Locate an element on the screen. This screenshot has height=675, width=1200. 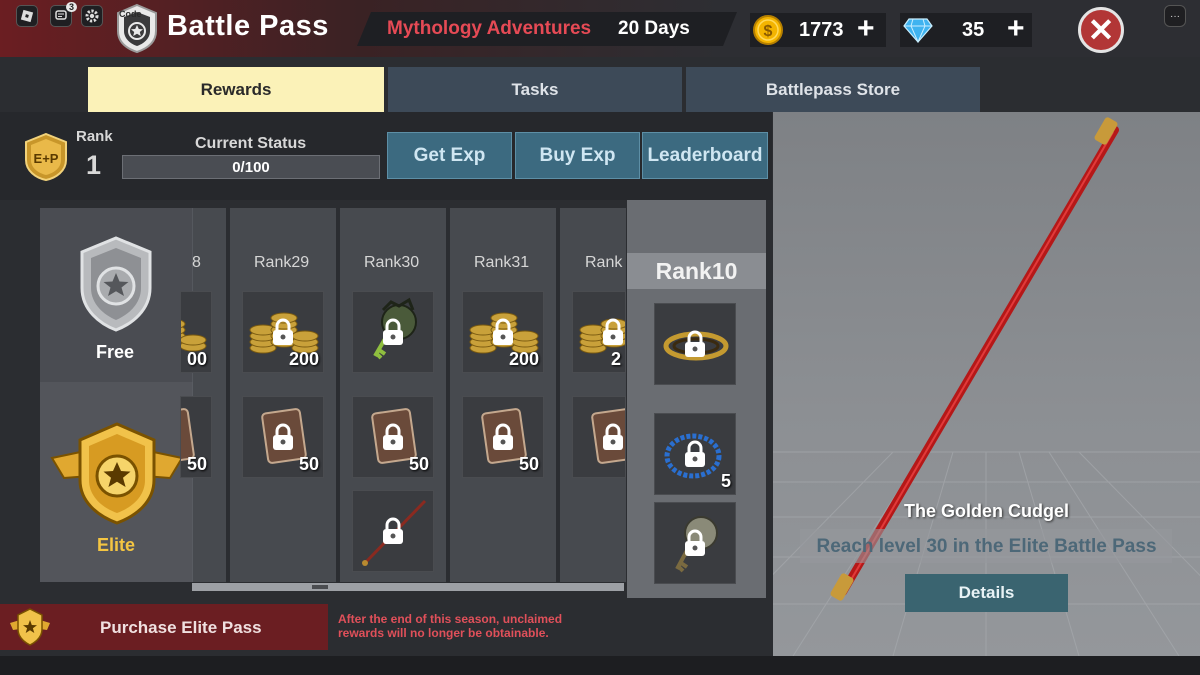
exp-progress-bar: 0/100 is located at coordinates (251, 167).